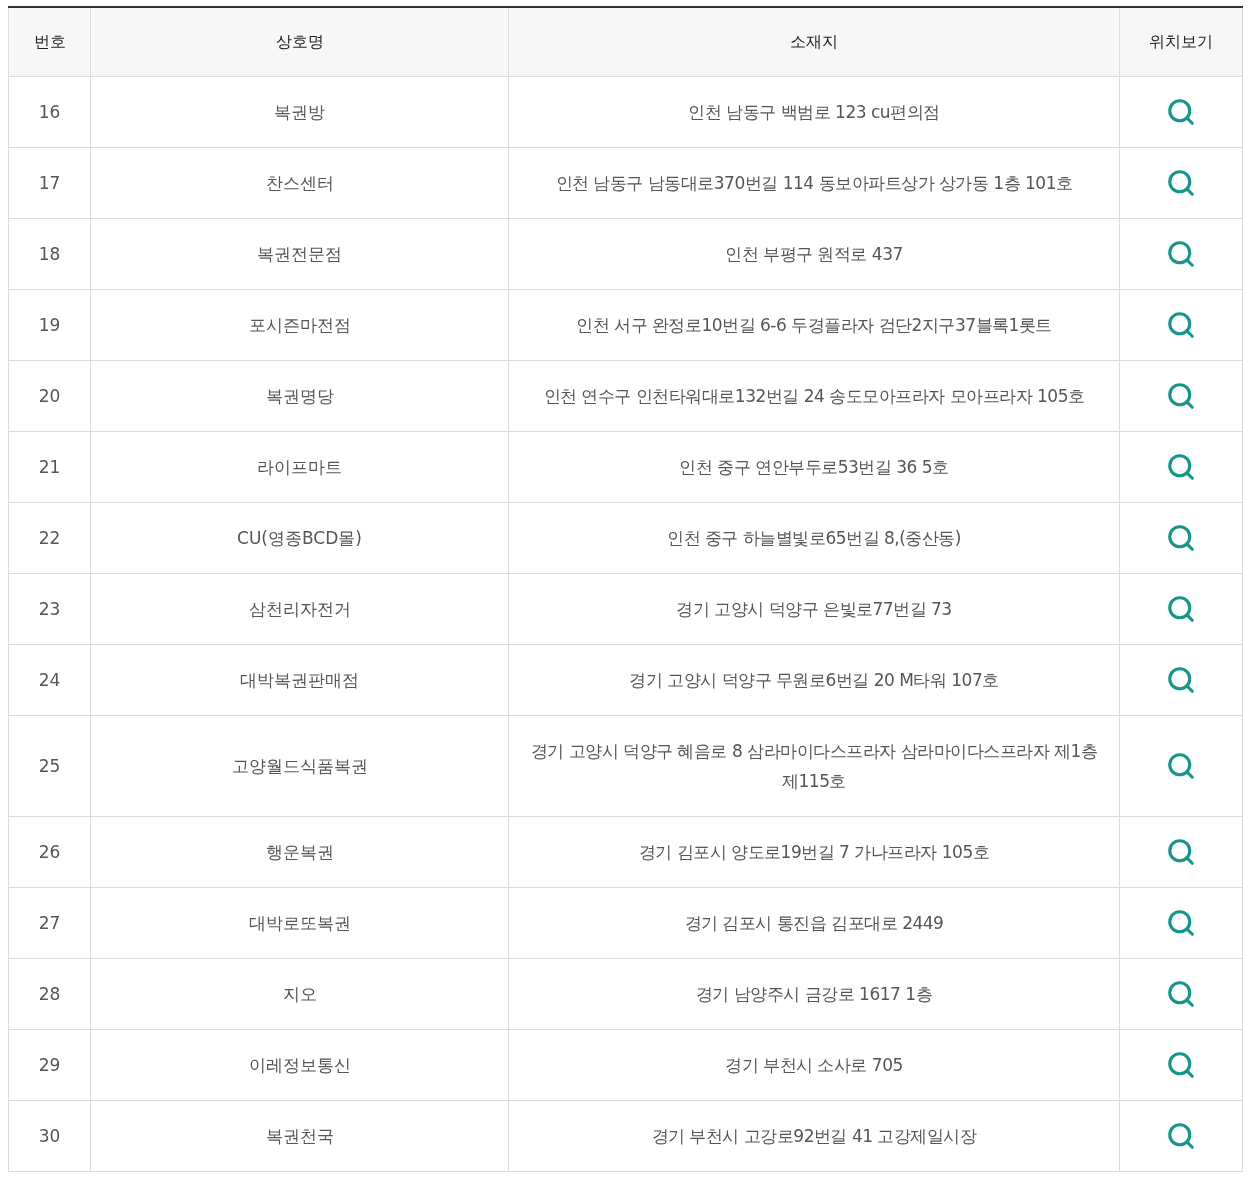 The height and width of the screenshot is (1184, 1250). I want to click on row-number: 19, so click(49, 324).